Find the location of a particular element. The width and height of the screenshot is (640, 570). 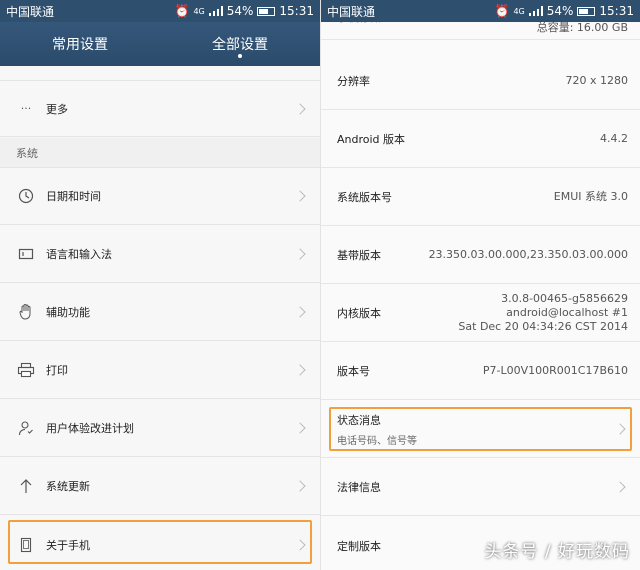

settings-item-user-experience: 用户体验改进计划 is located at coordinates (160, 428).